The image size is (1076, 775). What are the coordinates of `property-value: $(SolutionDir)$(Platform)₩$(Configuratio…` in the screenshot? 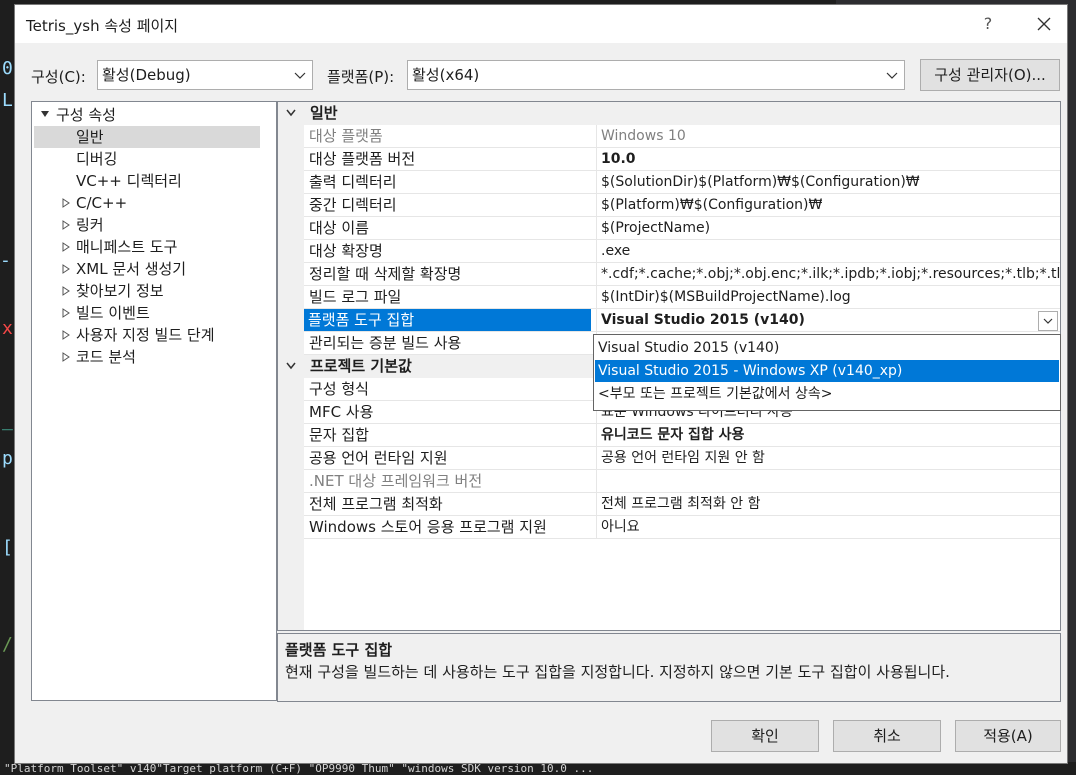 It's located at (828, 182).